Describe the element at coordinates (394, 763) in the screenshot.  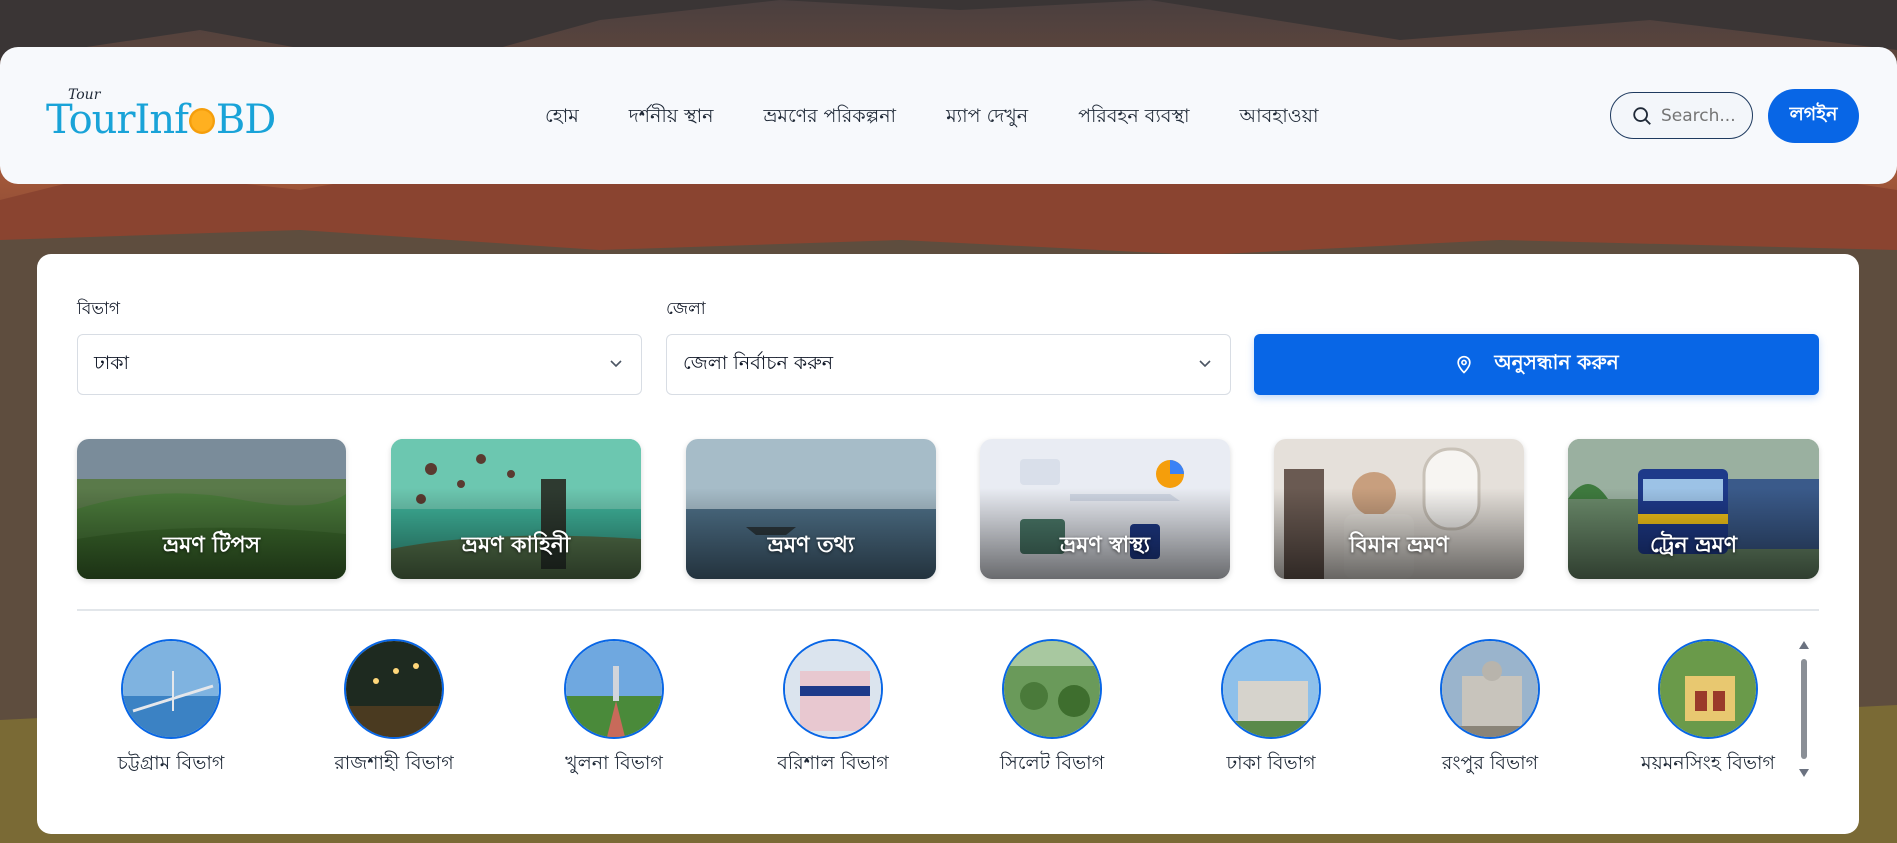
I see `division-name: রাজশাহী বিভাগ` at that location.